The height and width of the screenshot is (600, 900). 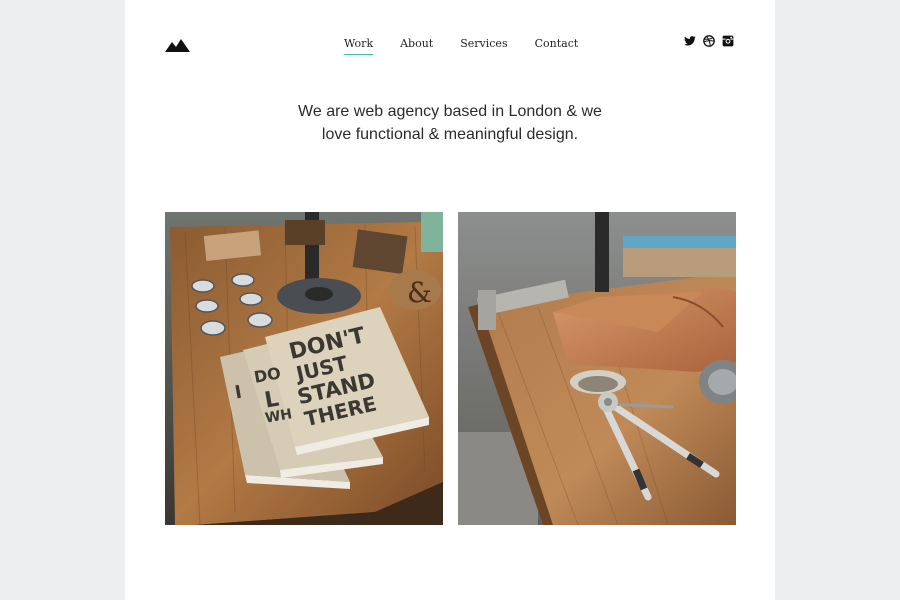 What do you see at coordinates (709, 41) in the screenshot?
I see `dribbble-icon` at bounding box center [709, 41].